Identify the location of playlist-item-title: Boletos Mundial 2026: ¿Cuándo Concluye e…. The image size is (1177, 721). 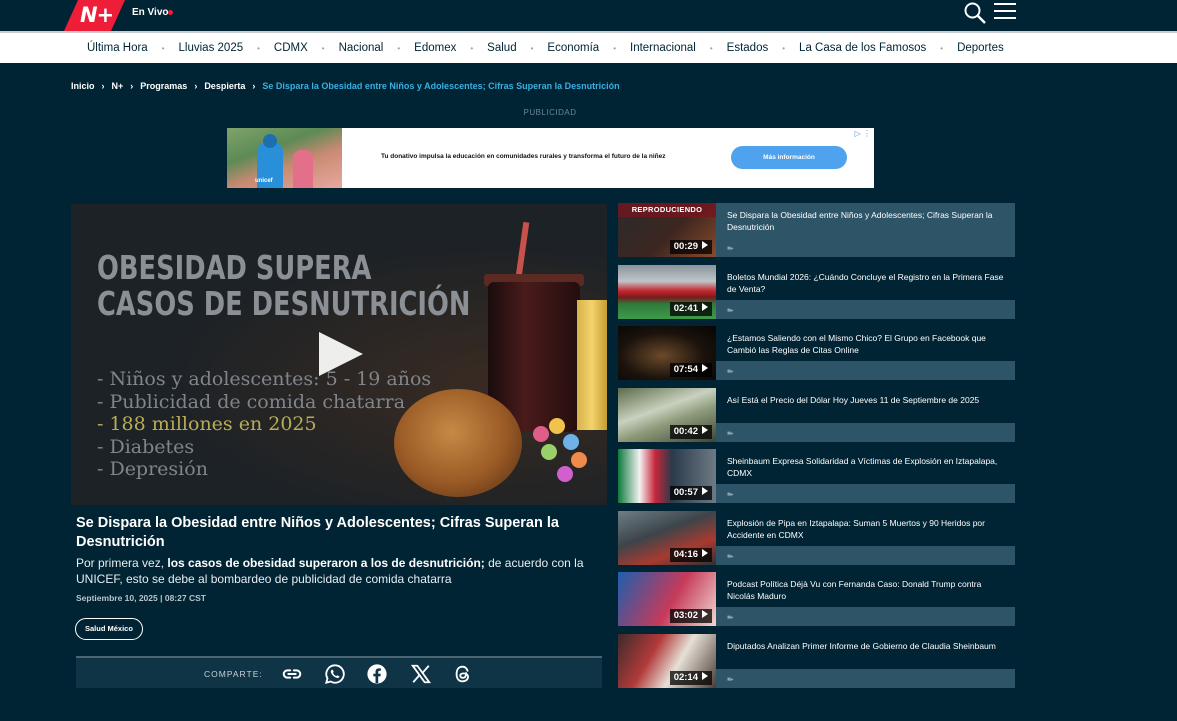
(868, 283).